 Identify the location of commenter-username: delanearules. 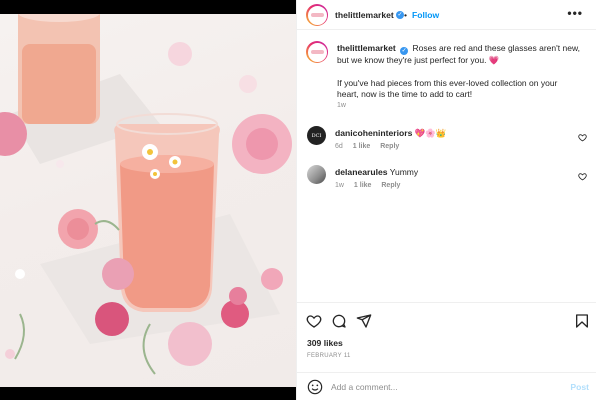
(361, 172).